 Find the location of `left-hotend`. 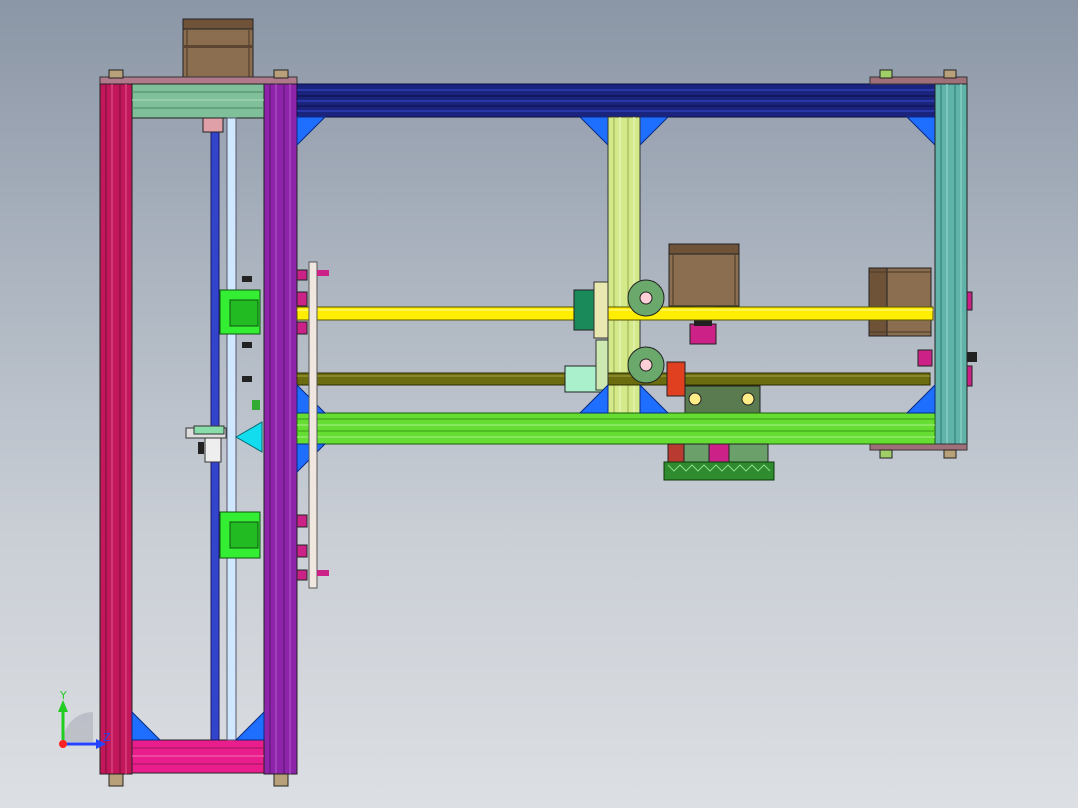

left-hotend is located at coordinates (224, 442).